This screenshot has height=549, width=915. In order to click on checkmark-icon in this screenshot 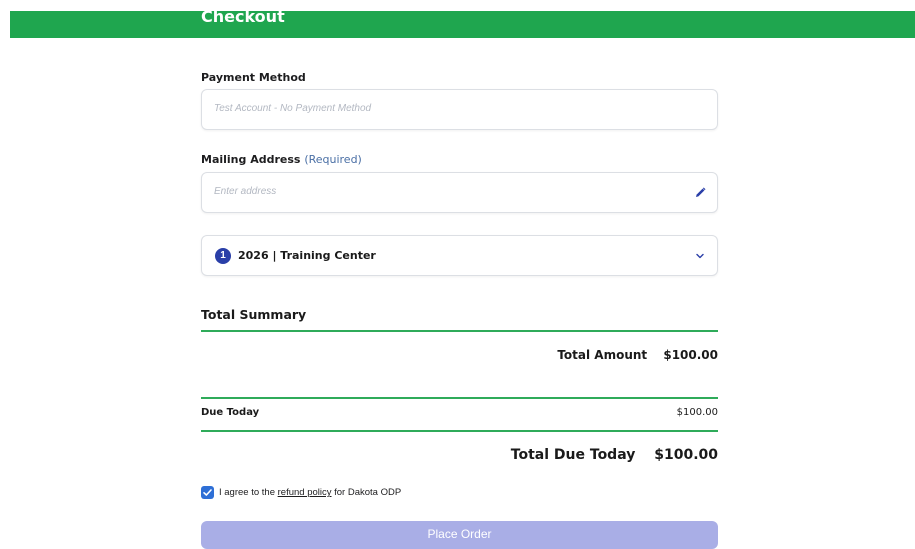, I will do `click(207, 492)`.